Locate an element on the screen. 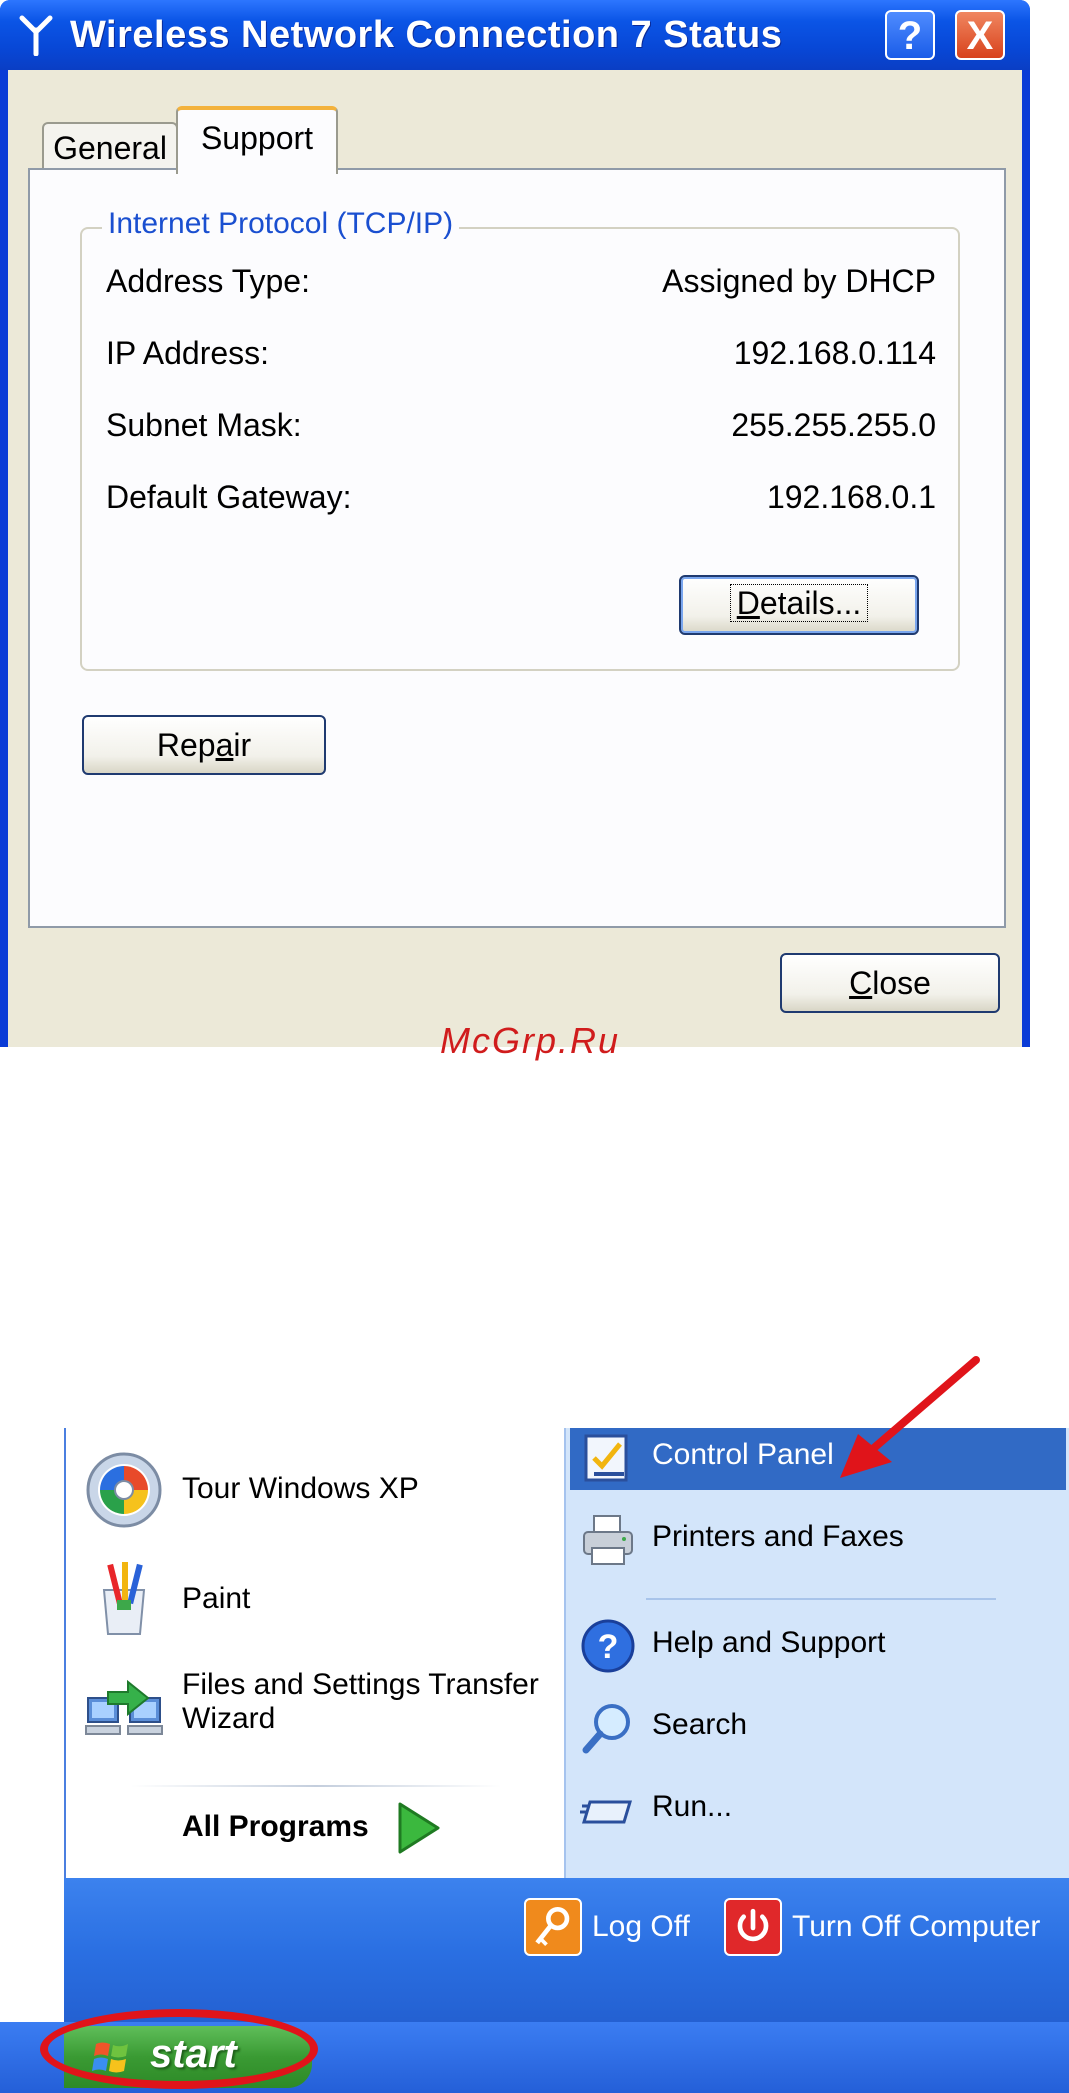  subnet-mask-value: 255.255.255.0 is located at coordinates (833, 425).